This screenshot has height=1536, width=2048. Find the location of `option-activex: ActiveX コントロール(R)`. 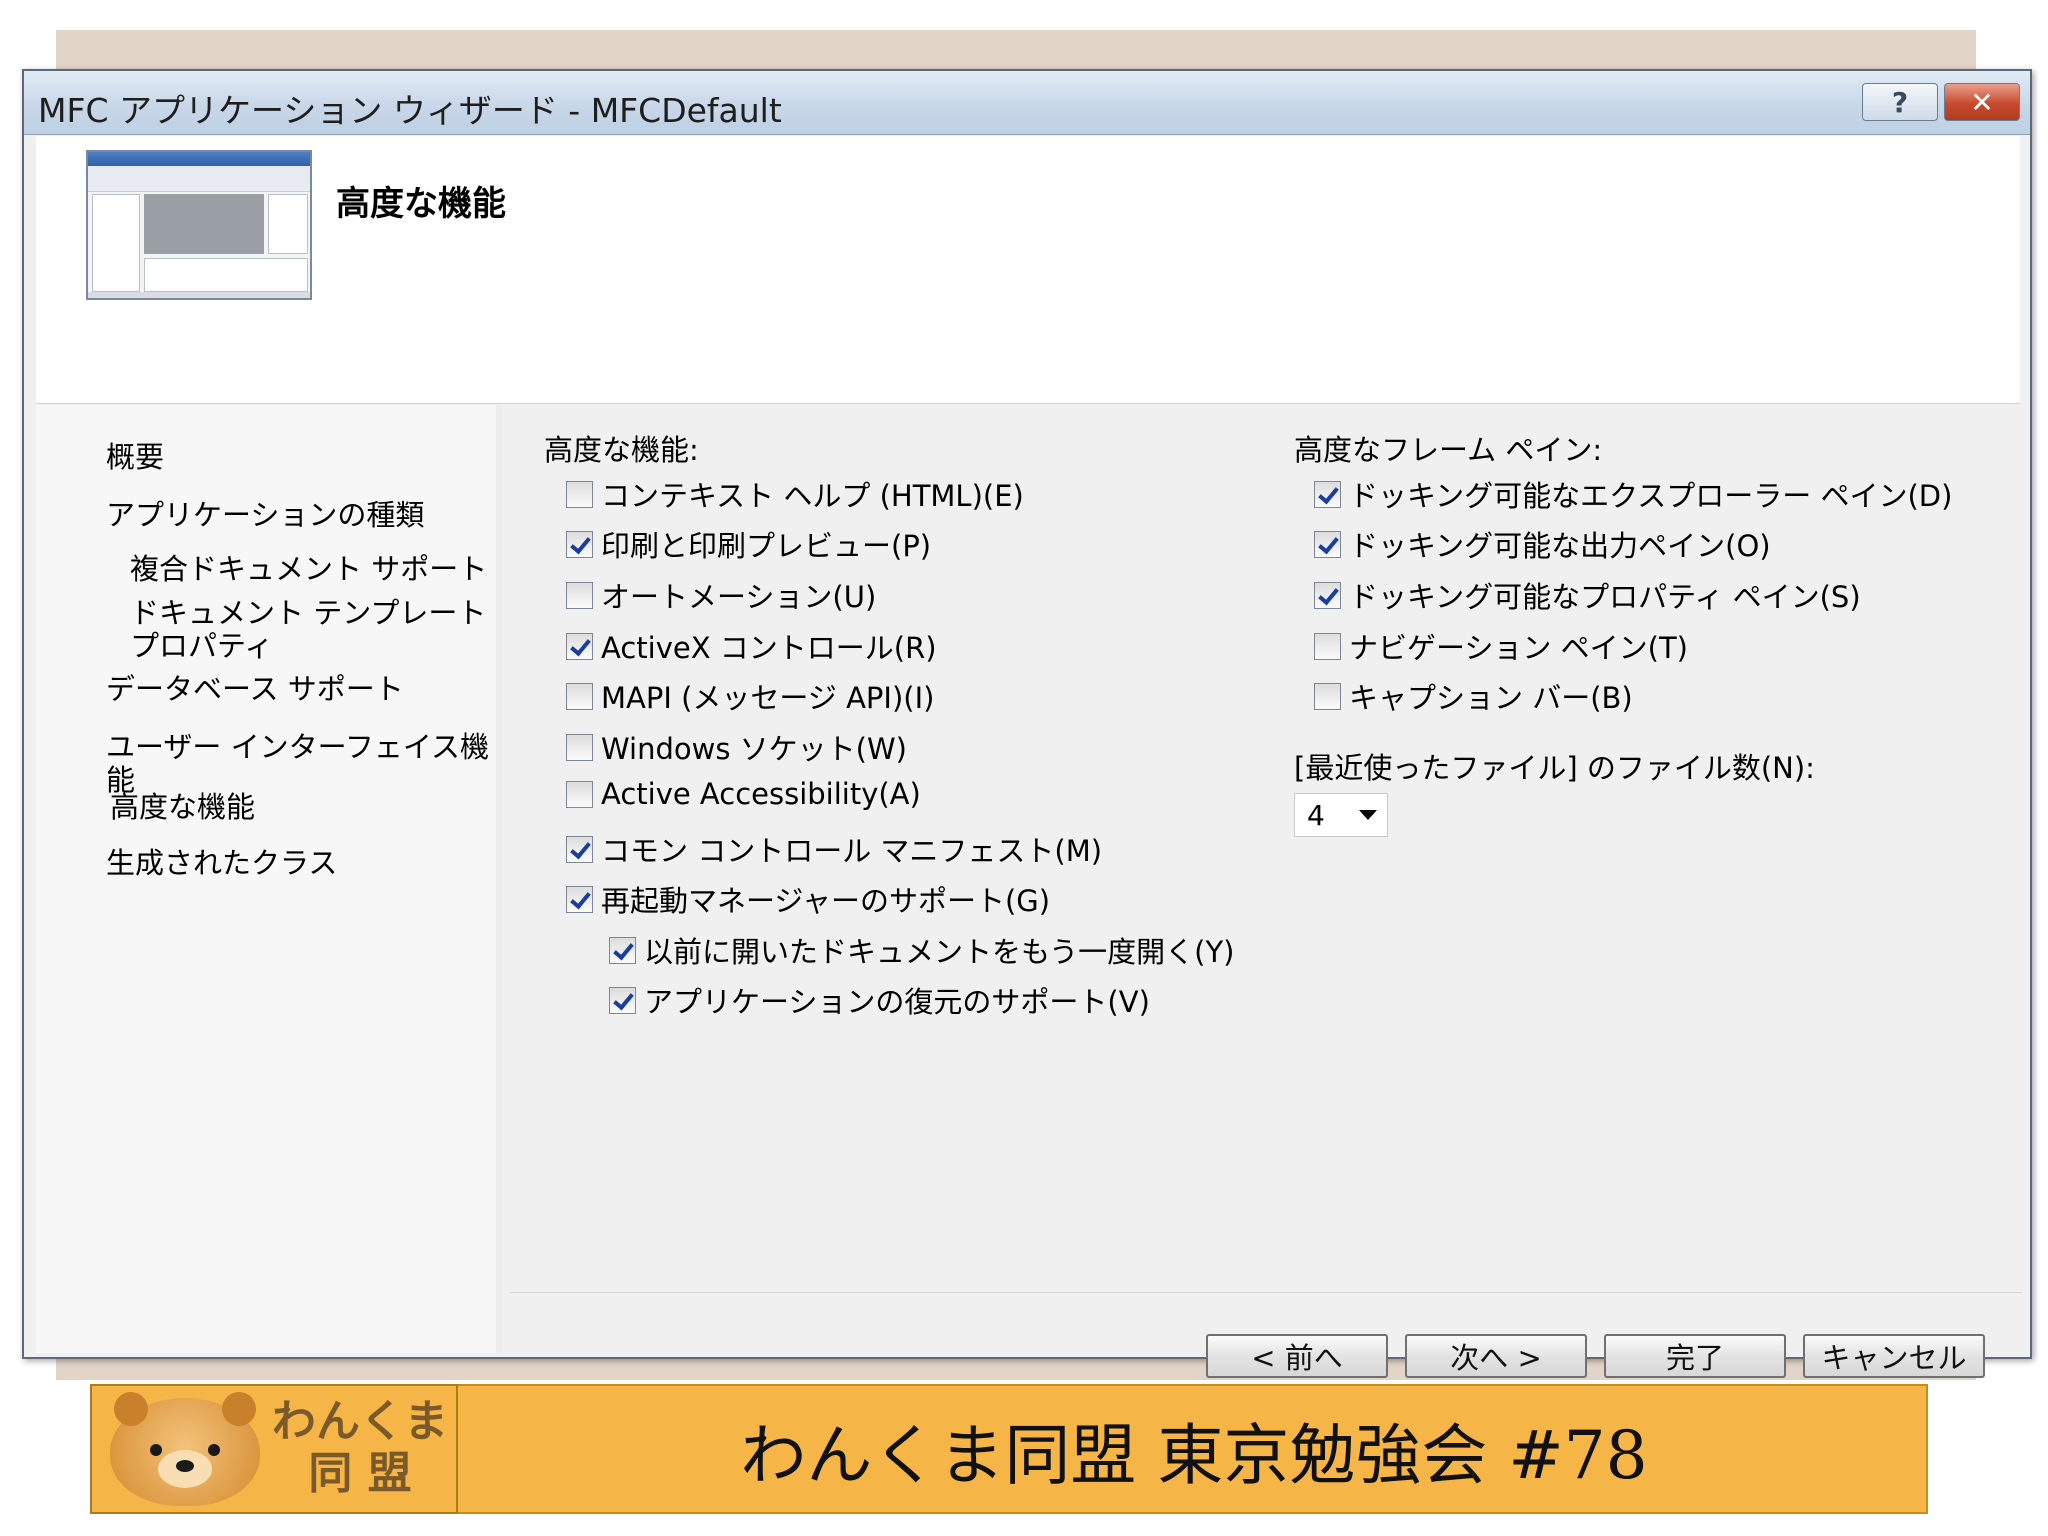

option-activex: ActiveX コントロール(R) is located at coordinates (751, 646).